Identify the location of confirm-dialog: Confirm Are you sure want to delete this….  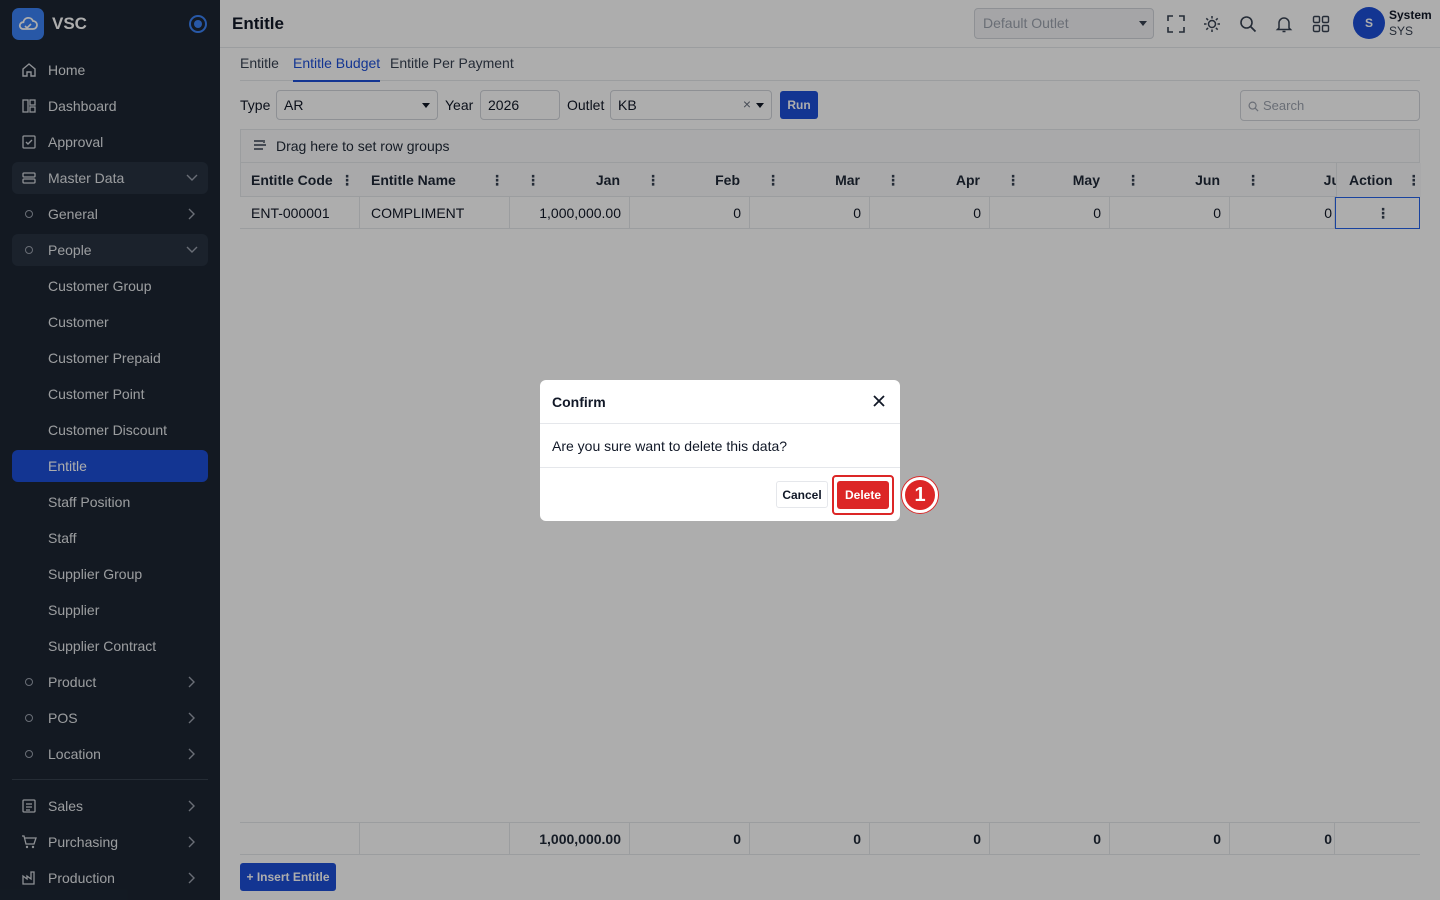
(720, 450).